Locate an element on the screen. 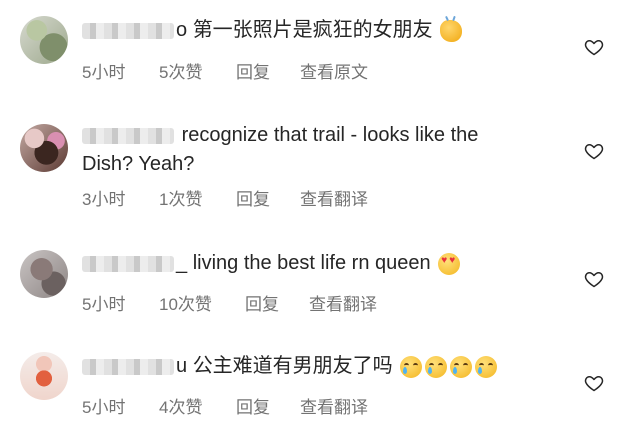 The height and width of the screenshot is (437, 640). comment-body: _ living the best life rn queen is located at coordinates (326, 263).